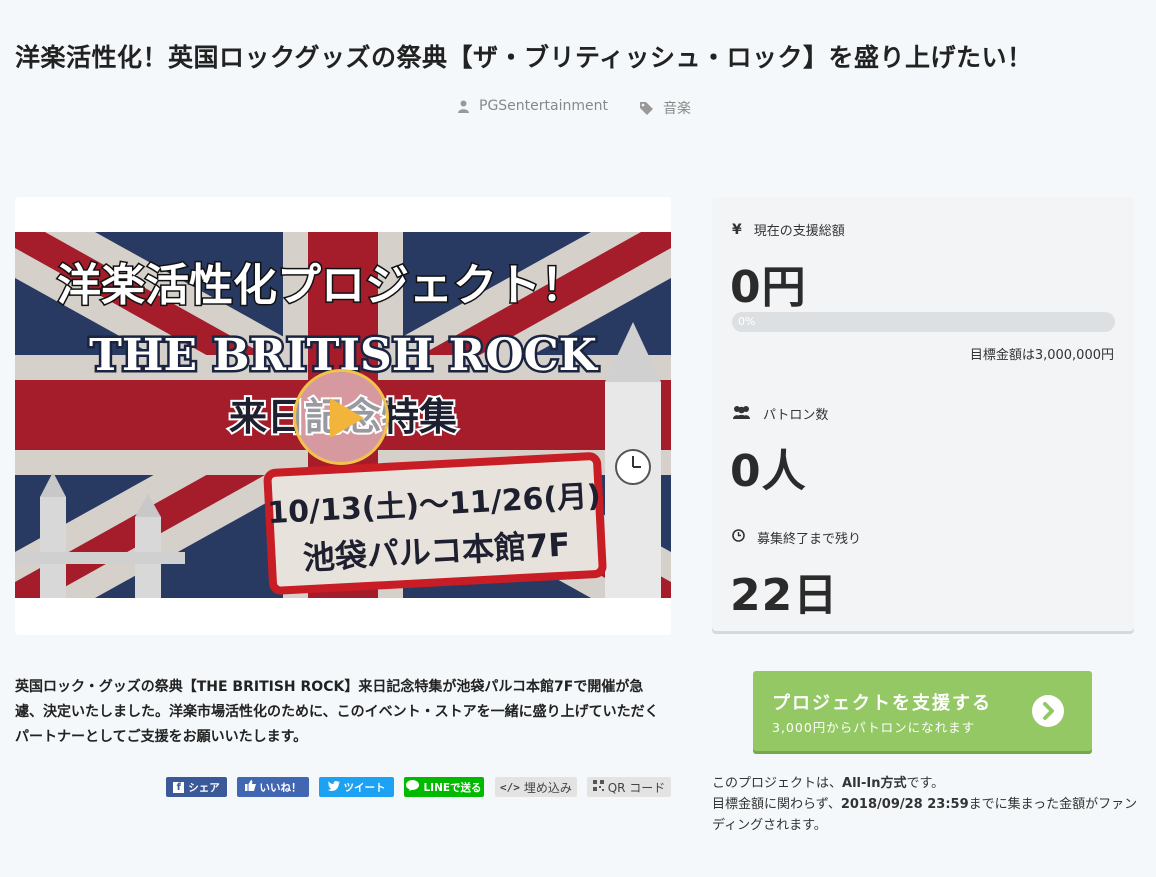 This screenshot has width=1156, height=877. I want to click on page-title: 洋楽活性化！英国ロックグッズの祭典【ザ・ブリティッシュ・ロック】を盛り上げたい！, so click(524, 57).